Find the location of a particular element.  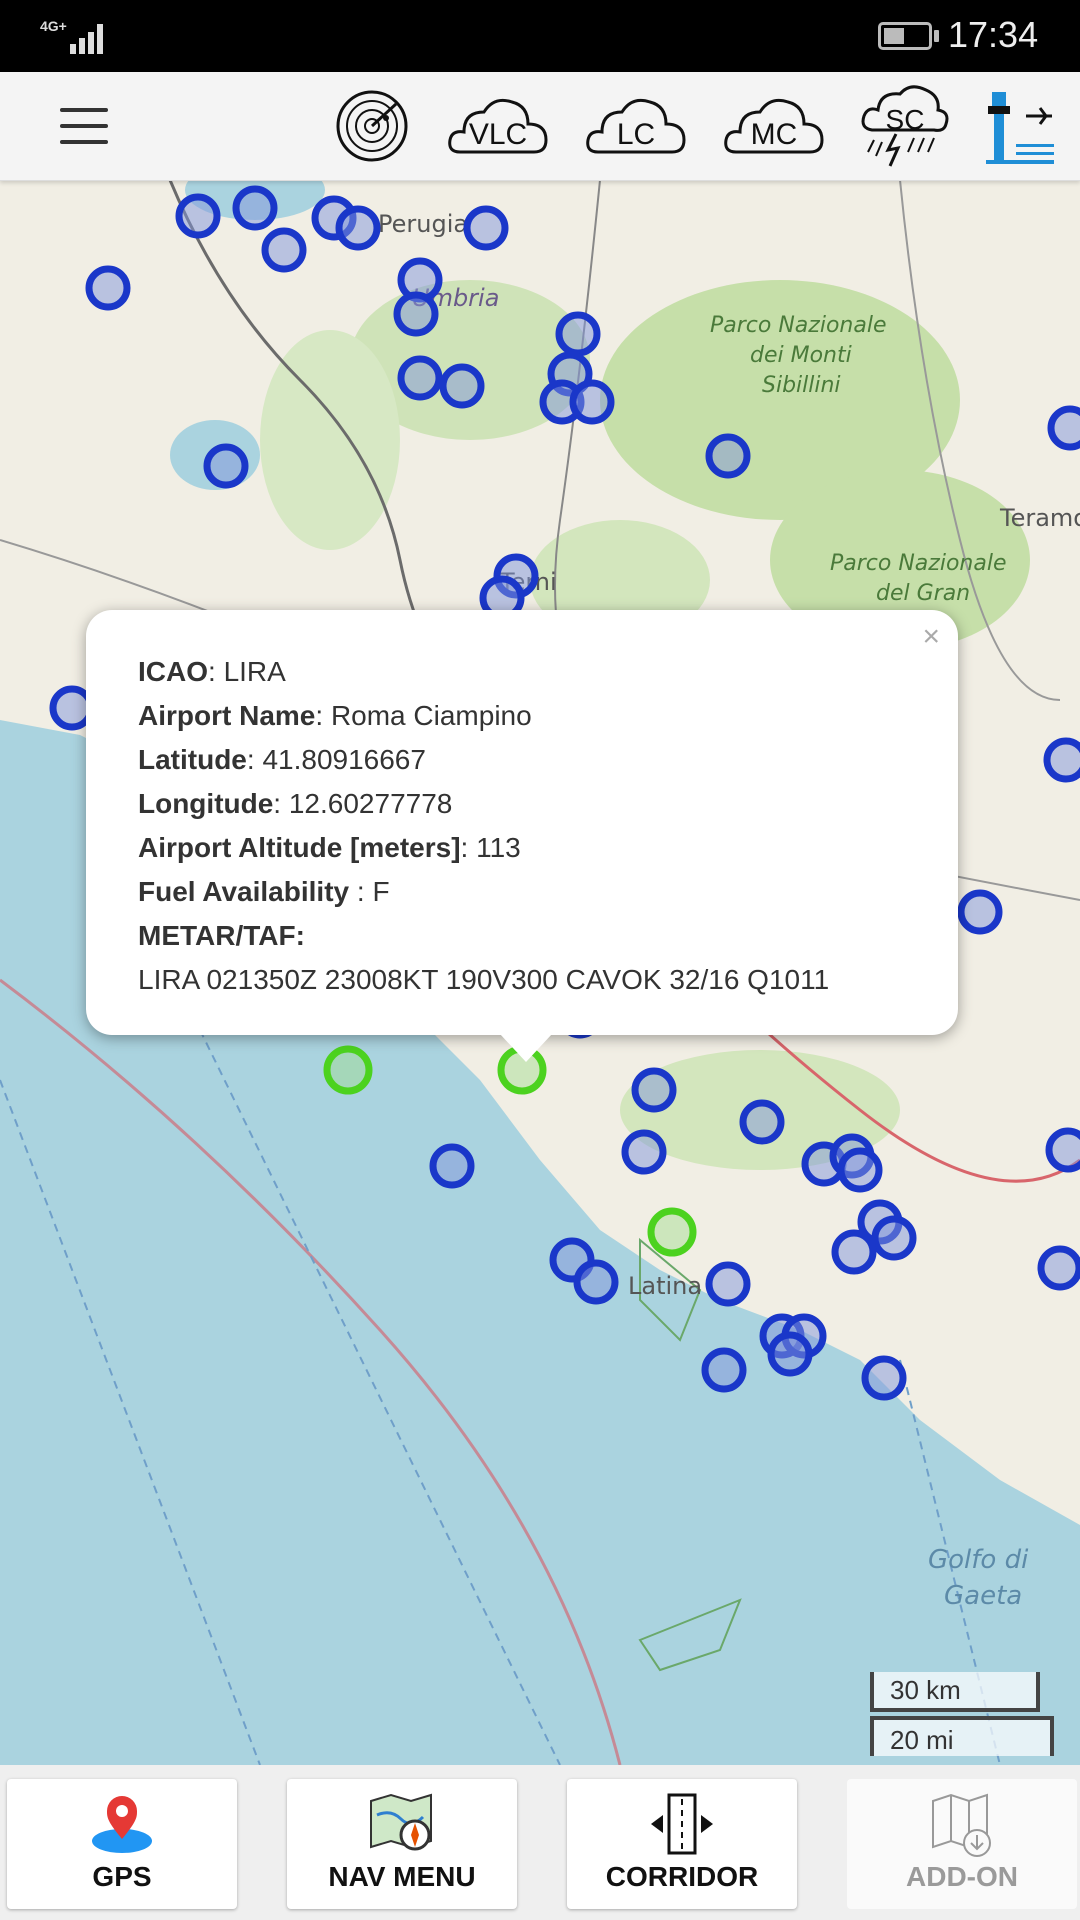

vlc-cloud-button: VLC is located at coordinates (498, 126).